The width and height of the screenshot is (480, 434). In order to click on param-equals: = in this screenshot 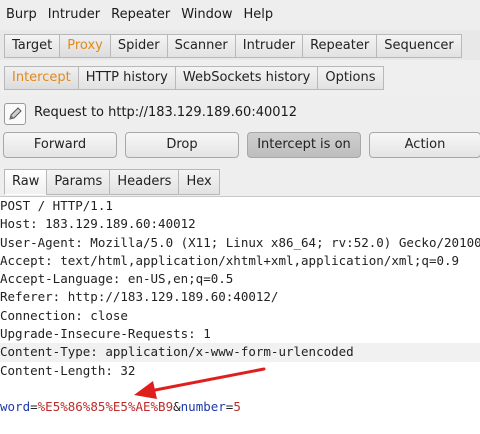, I will do `click(34, 407)`.